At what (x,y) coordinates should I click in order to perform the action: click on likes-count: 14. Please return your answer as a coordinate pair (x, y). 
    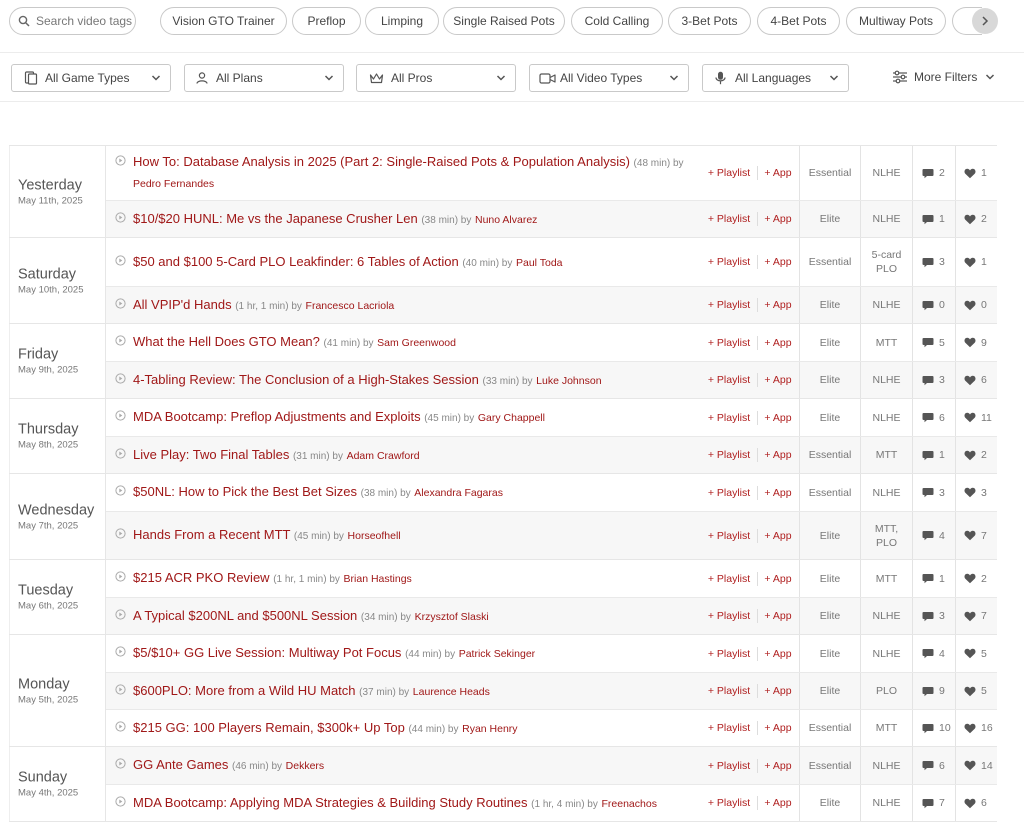
    Looking at the image, I should click on (976, 765).